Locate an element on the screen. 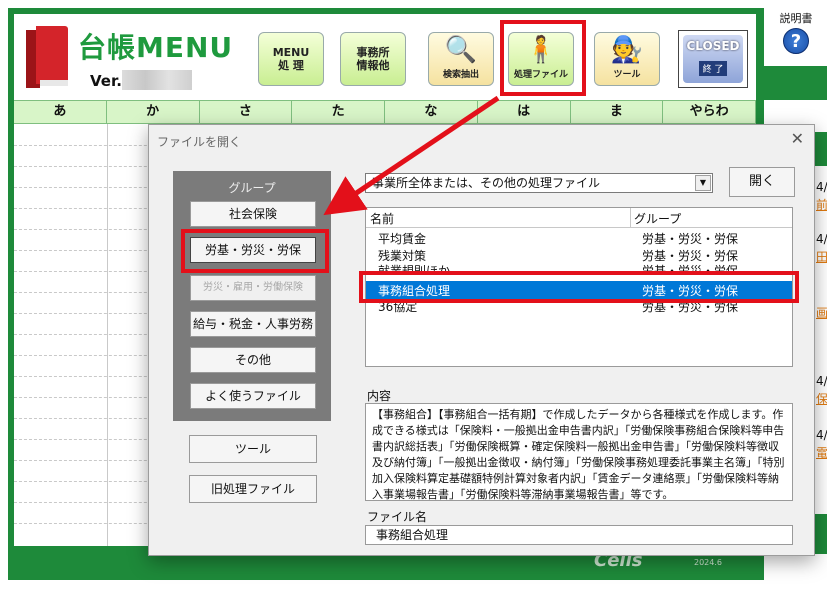  tab-kana: な is located at coordinates (431, 112).